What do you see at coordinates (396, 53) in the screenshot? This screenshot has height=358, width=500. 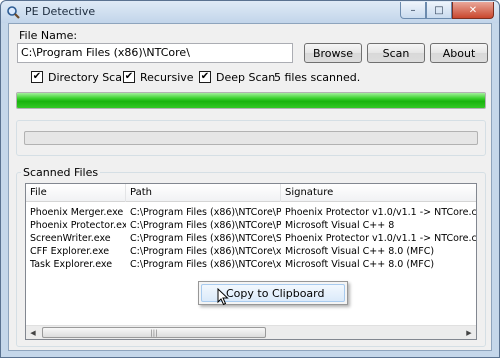 I see `scan-button: Scan` at bounding box center [396, 53].